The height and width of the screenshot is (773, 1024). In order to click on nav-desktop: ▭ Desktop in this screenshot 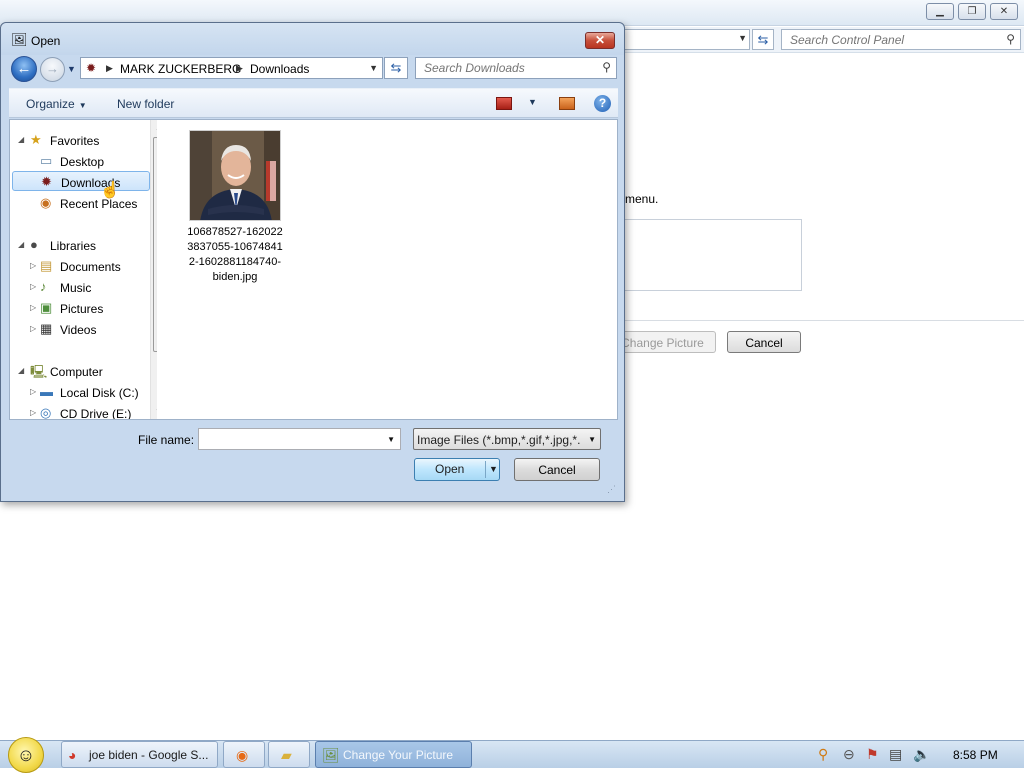, I will do `click(79, 161)`.